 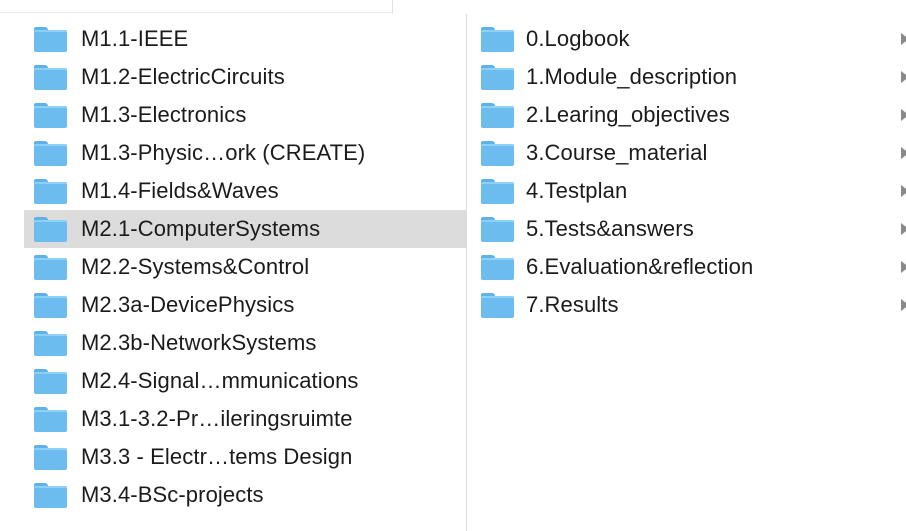 What do you see at coordinates (693, 305) in the screenshot?
I see `folder-row-results: 7.Results` at bounding box center [693, 305].